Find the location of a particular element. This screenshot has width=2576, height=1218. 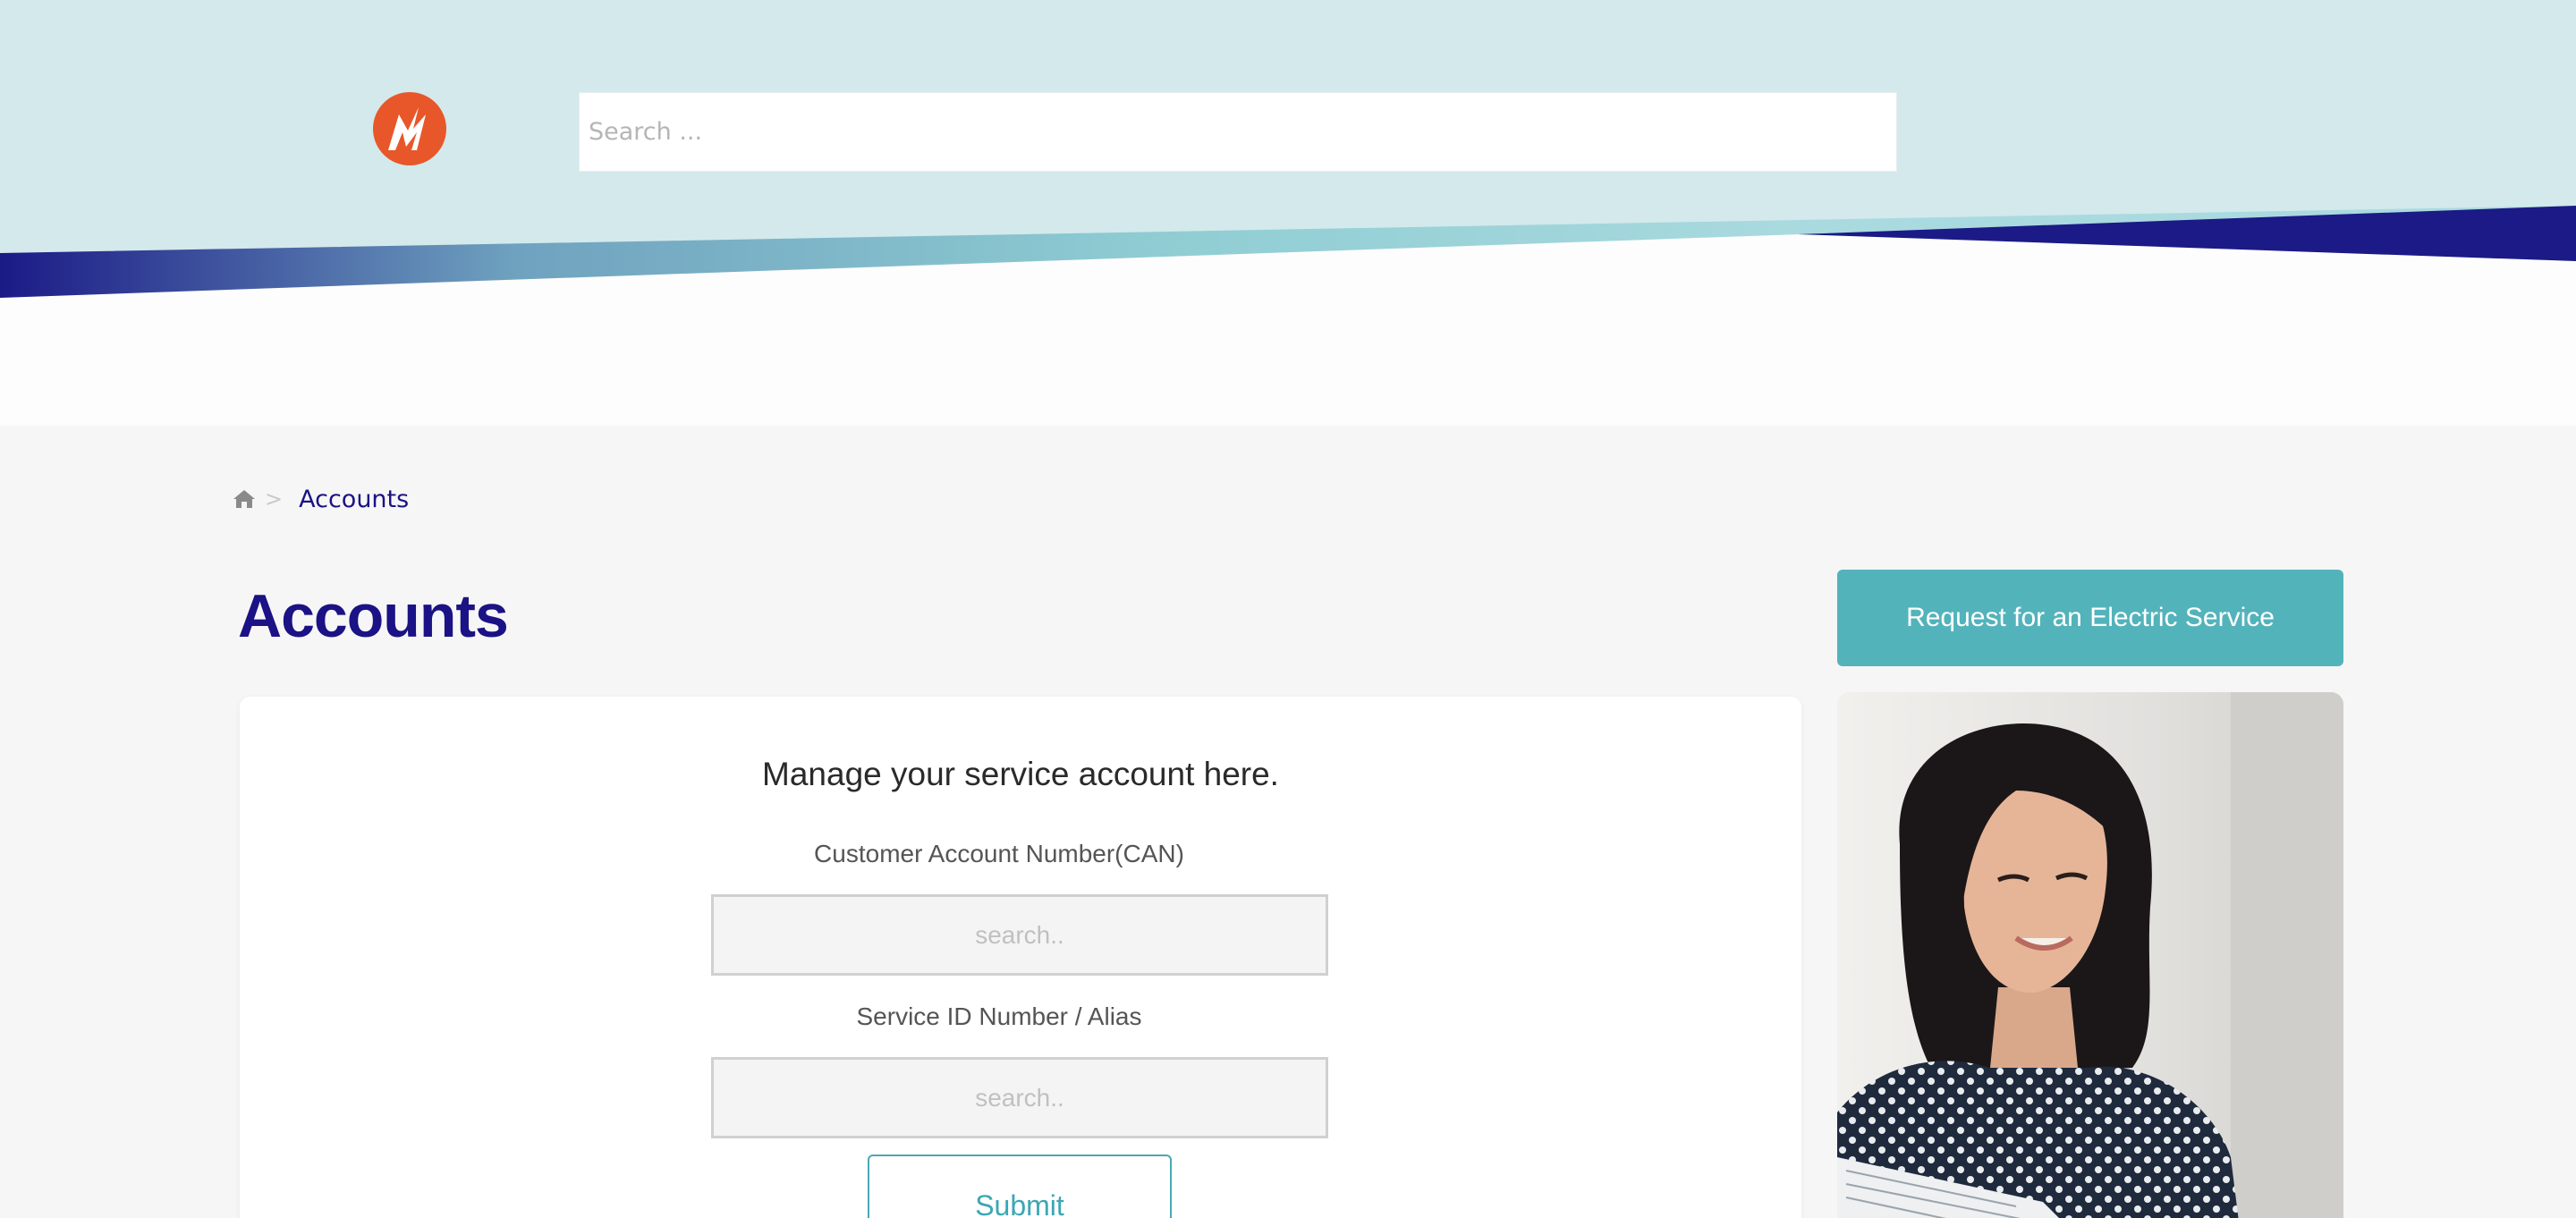

service-id-input is located at coordinates (1019, 1097).